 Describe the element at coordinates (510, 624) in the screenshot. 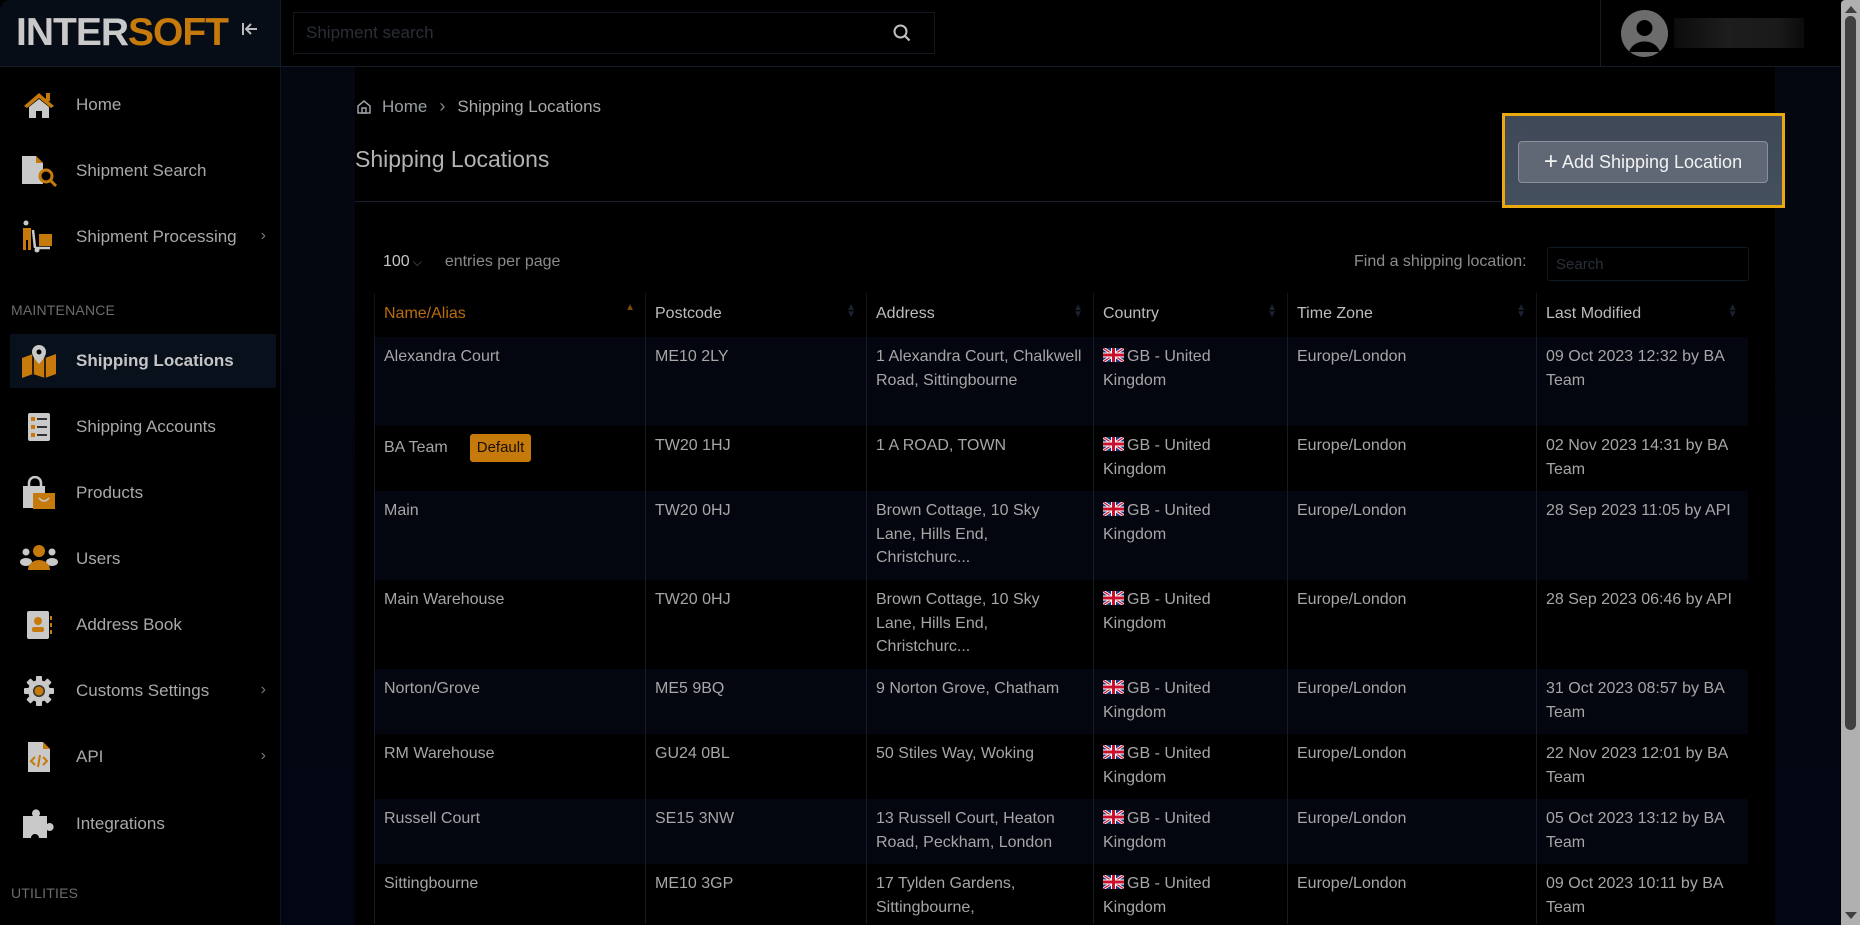

I see `cell-name: Main Warehouse` at that location.